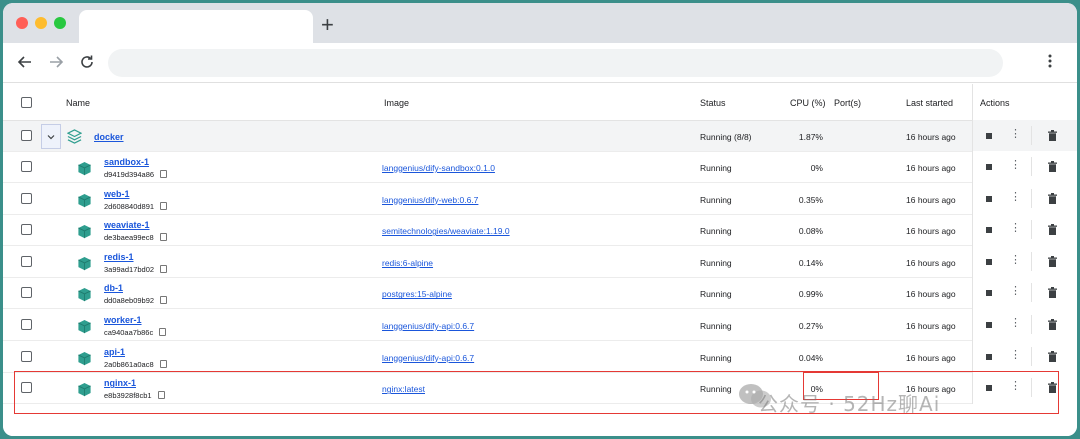 The height and width of the screenshot is (439, 1080). Describe the element at coordinates (713, 103) in the screenshot. I see `header-status: Status` at that location.